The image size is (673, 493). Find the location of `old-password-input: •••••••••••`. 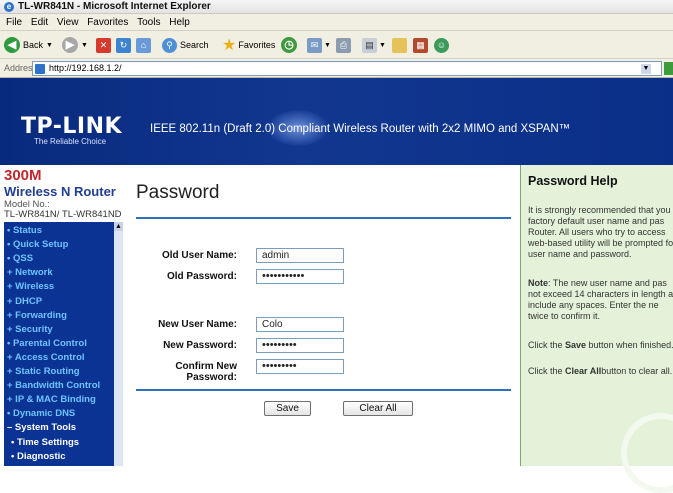

old-password-input: ••••••••••• is located at coordinates (300, 276).